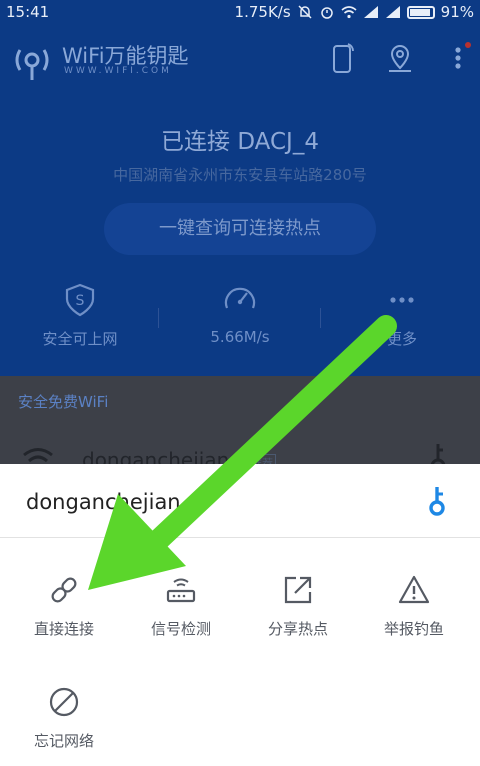 The height and width of the screenshot is (766, 480). Describe the element at coordinates (240, 62) in the screenshot. I see `app-header: WiFi万能钥匙 WWW.WIFI.COM` at that location.